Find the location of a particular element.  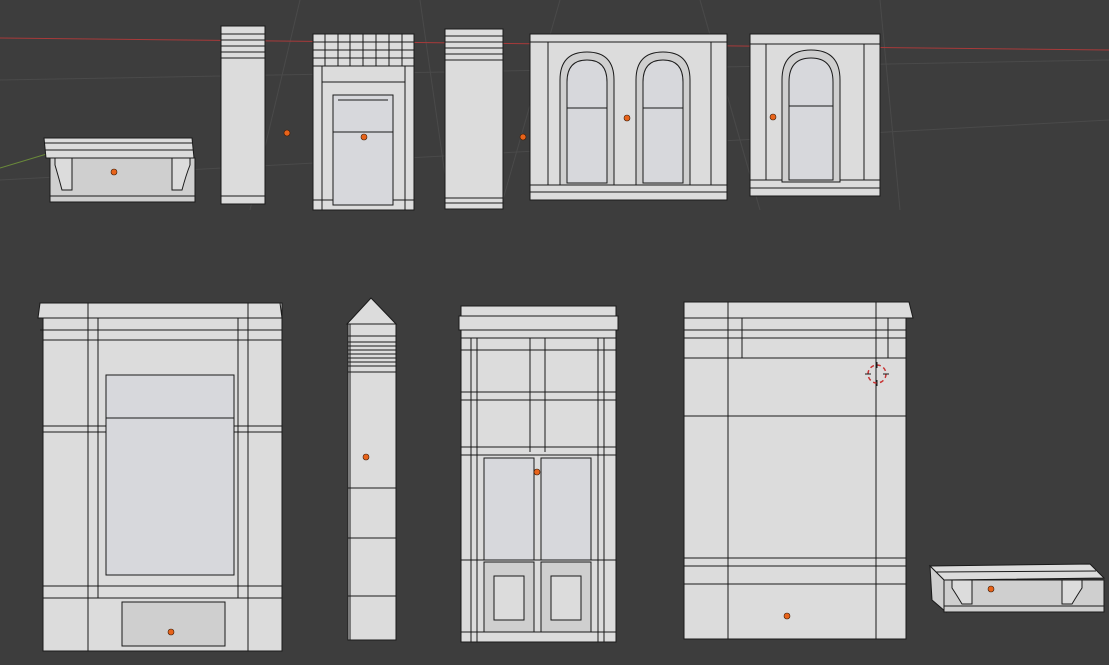

single-arched-window-wall is located at coordinates (815, 115).